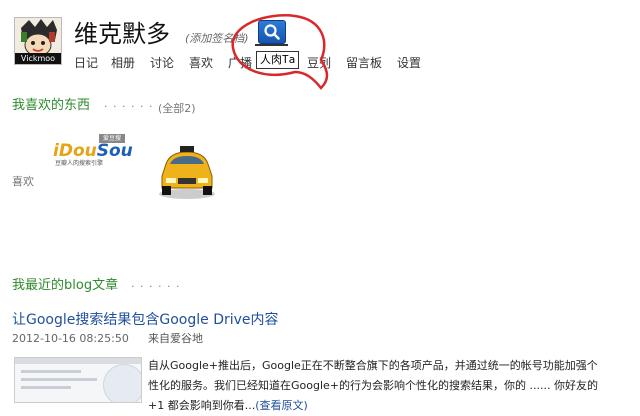  I want to click on nav-item-album: 相册, so click(123, 63).